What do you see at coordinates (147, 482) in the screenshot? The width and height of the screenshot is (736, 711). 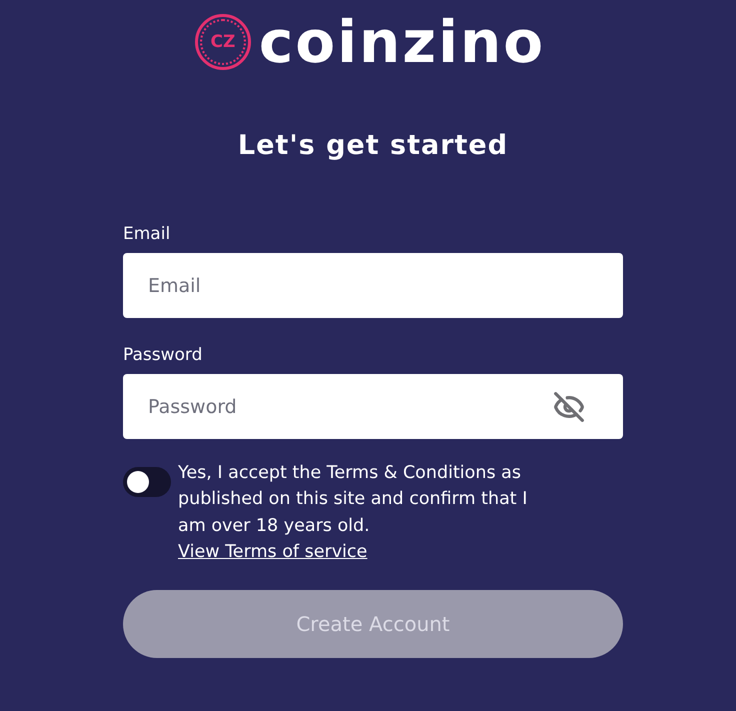 I see `consent-toggle` at bounding box center [147, 482].